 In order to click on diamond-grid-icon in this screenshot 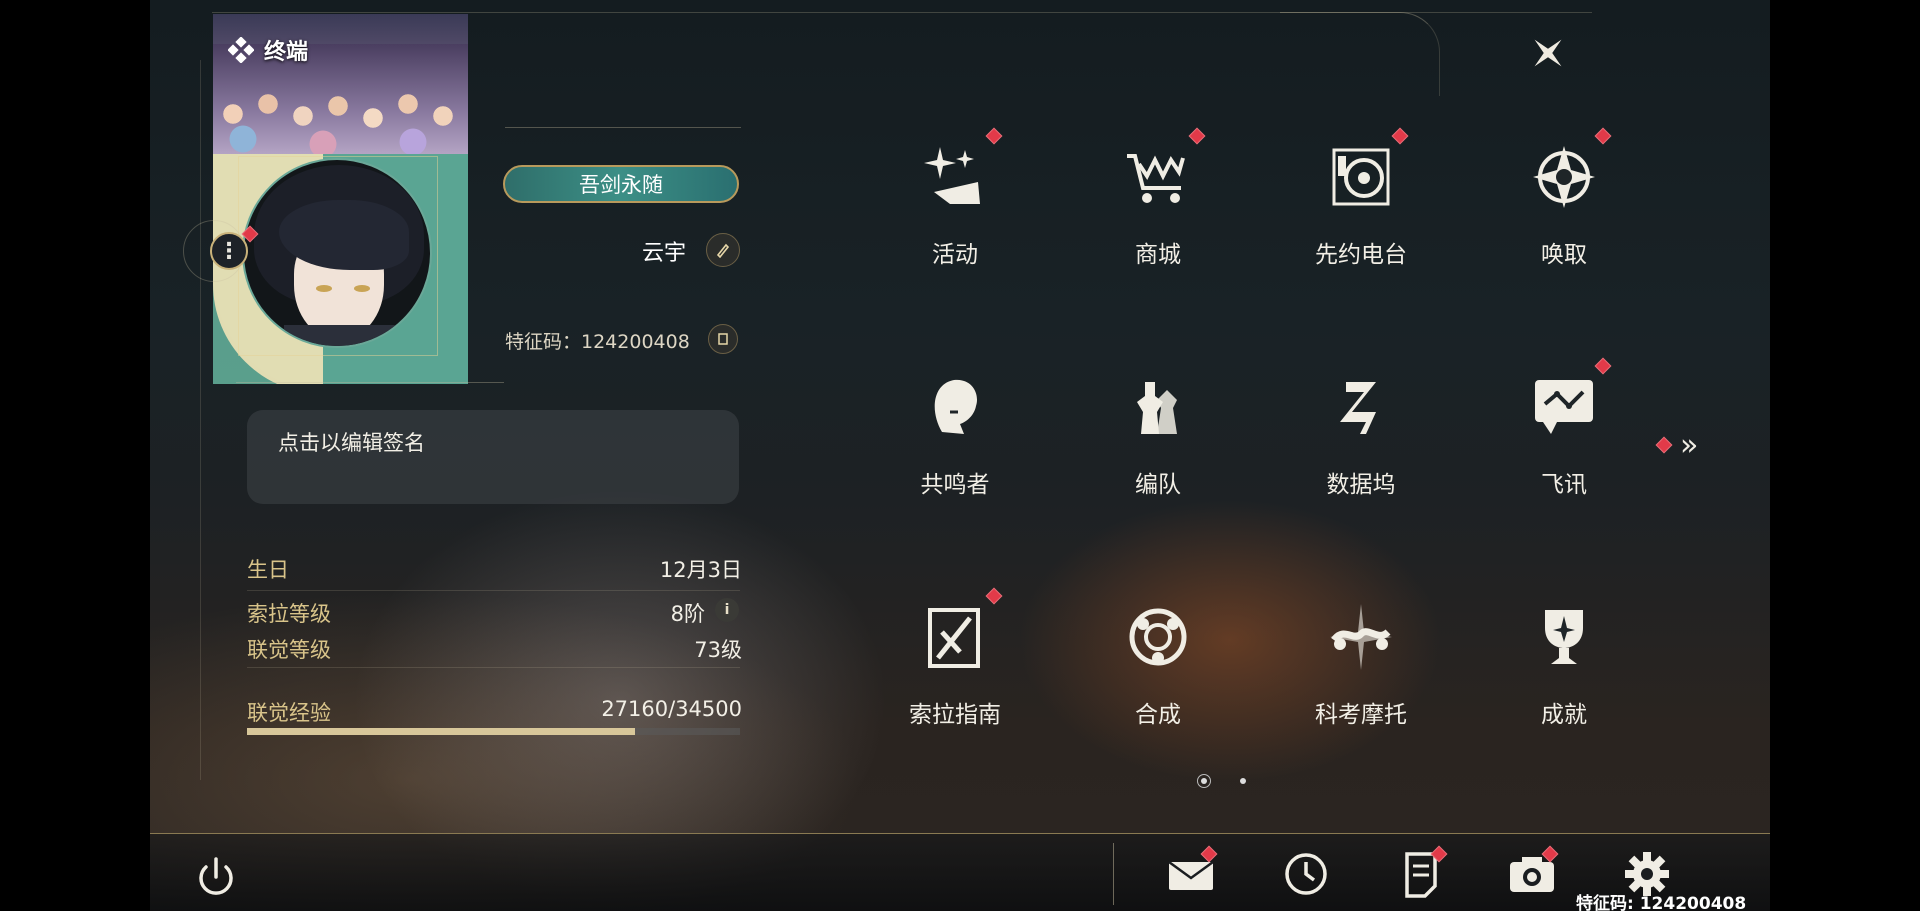, I will do `click(241, 50)`.